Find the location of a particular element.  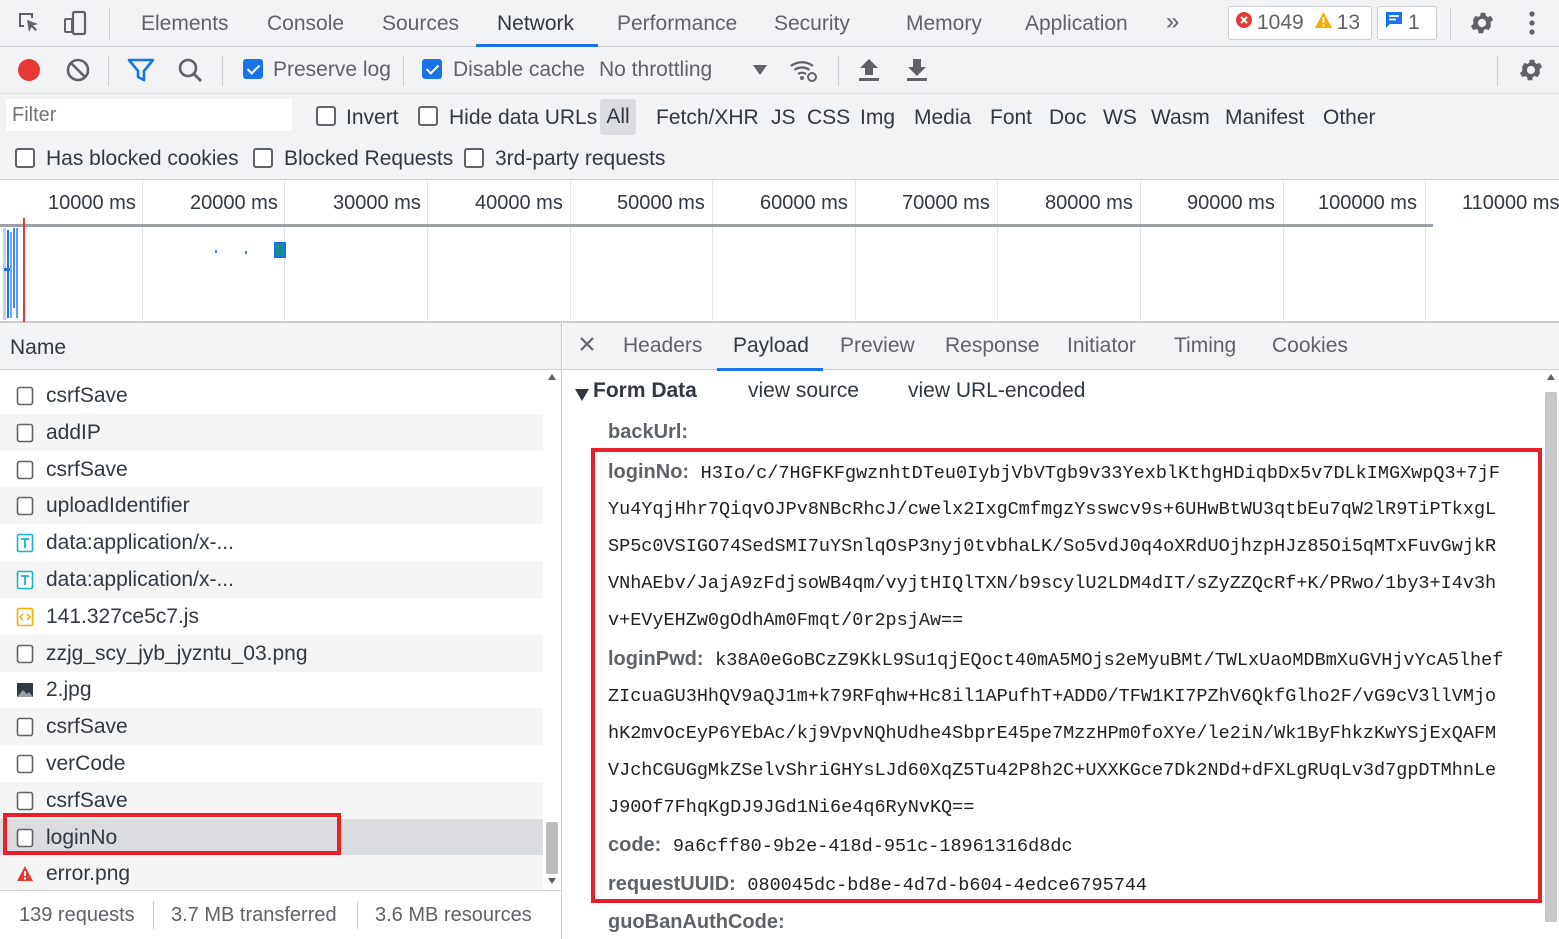

device-toolbar-icon is located at coordinates (75, 23).